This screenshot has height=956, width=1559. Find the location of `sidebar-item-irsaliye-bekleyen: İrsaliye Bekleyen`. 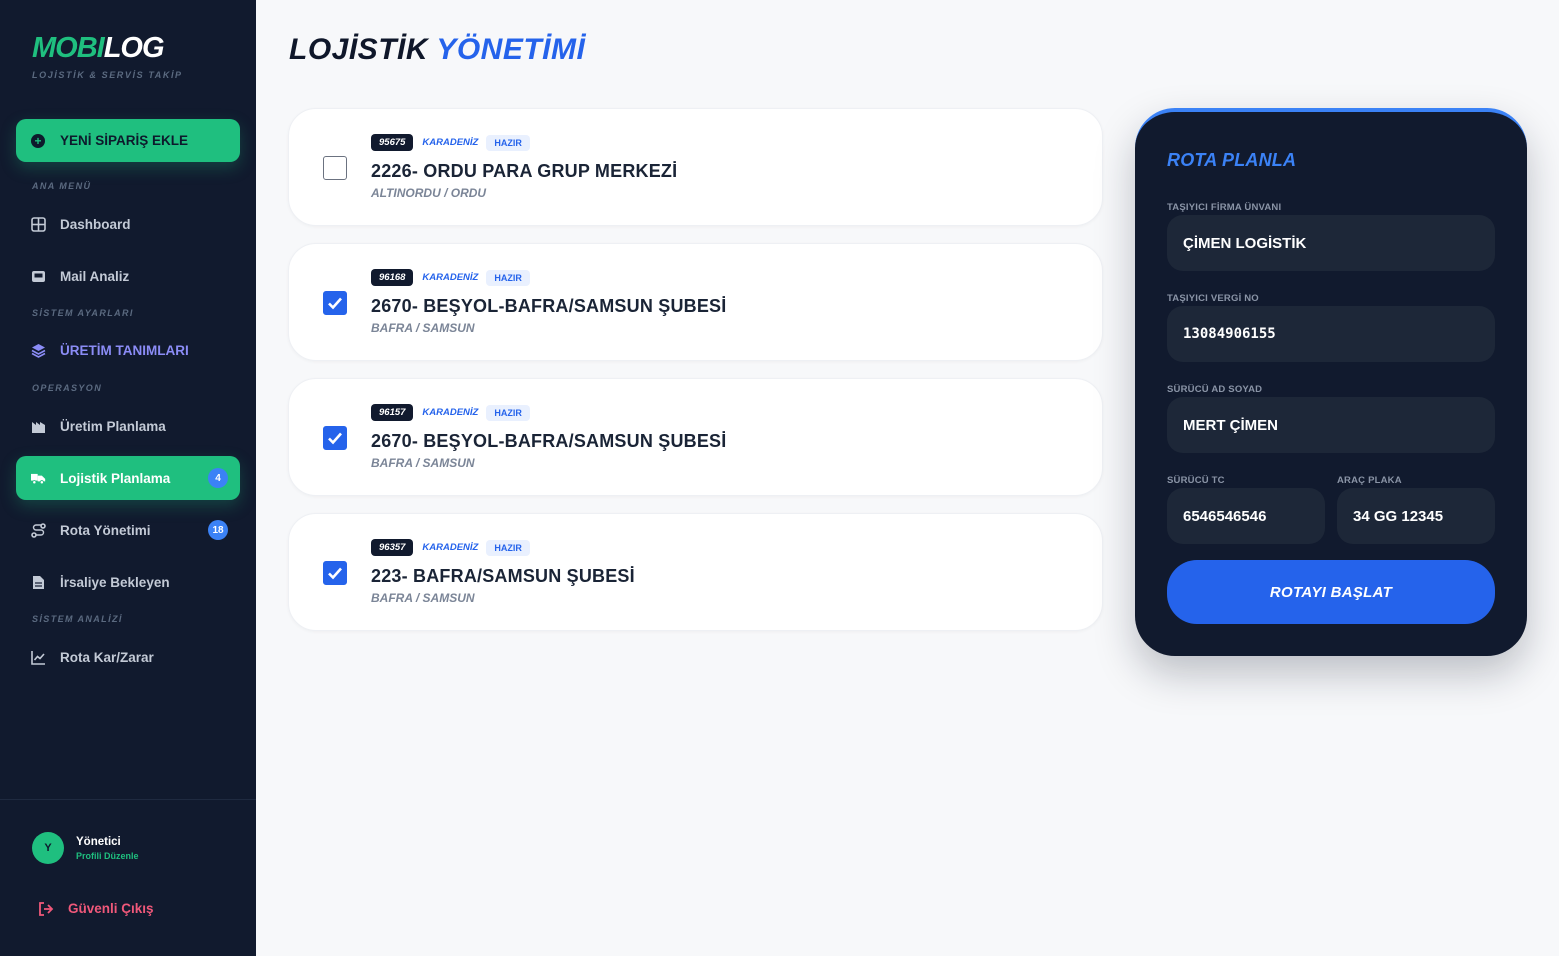

sidebar-item-irsaliye-bekleyen: İrsaliye Bekleyen is located at coordinates (128, 582).